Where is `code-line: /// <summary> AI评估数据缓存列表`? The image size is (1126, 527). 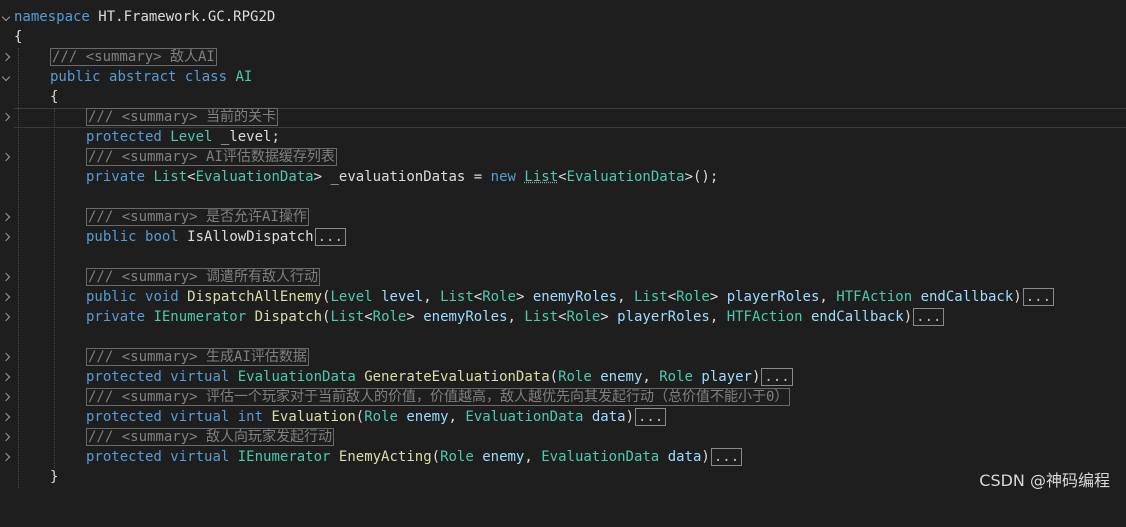 code-line: /// <summary> AI评估数据缓存列表 is located at coordinates (563, 157).